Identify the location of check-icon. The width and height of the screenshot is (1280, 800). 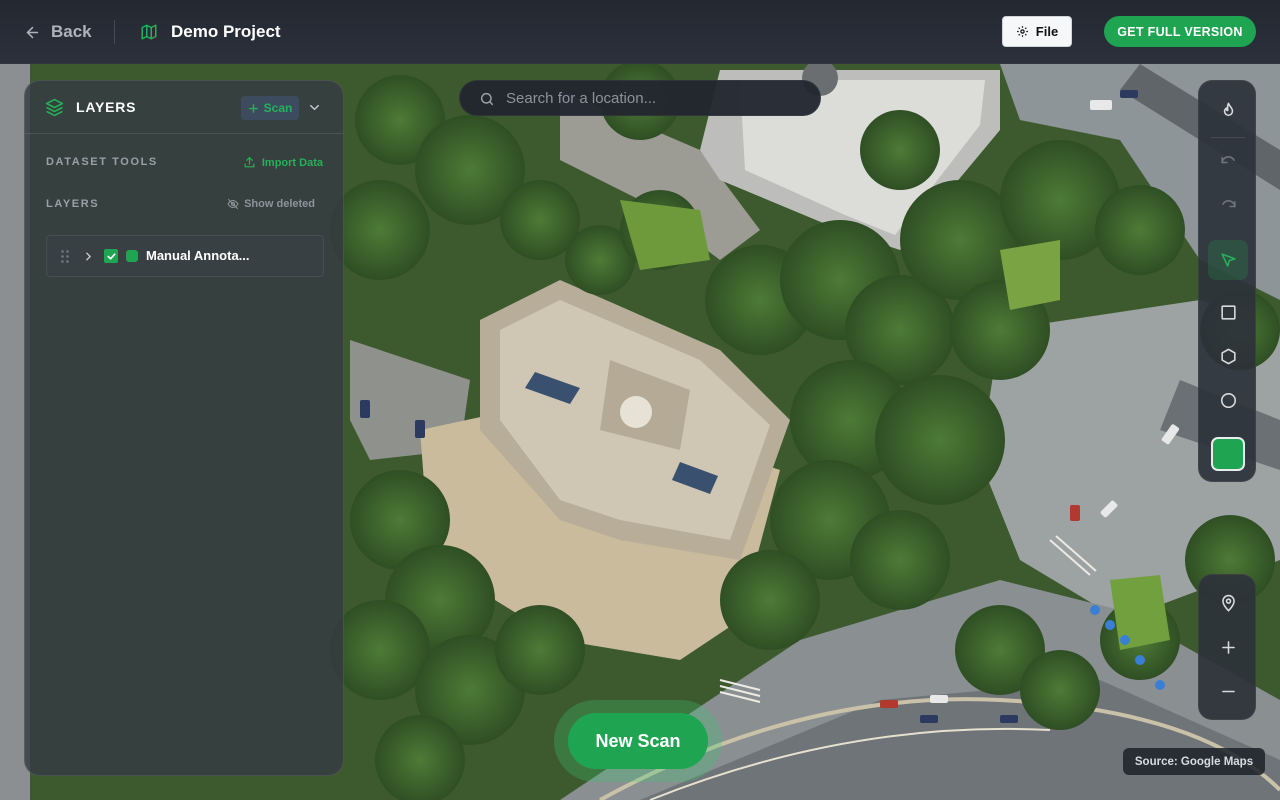
(111, 256).